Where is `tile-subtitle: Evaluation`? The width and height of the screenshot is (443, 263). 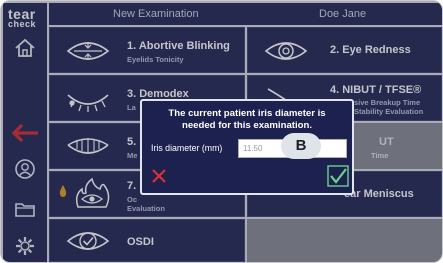
tile-subtitle: Evaluation is located at coordinates (146, 208).